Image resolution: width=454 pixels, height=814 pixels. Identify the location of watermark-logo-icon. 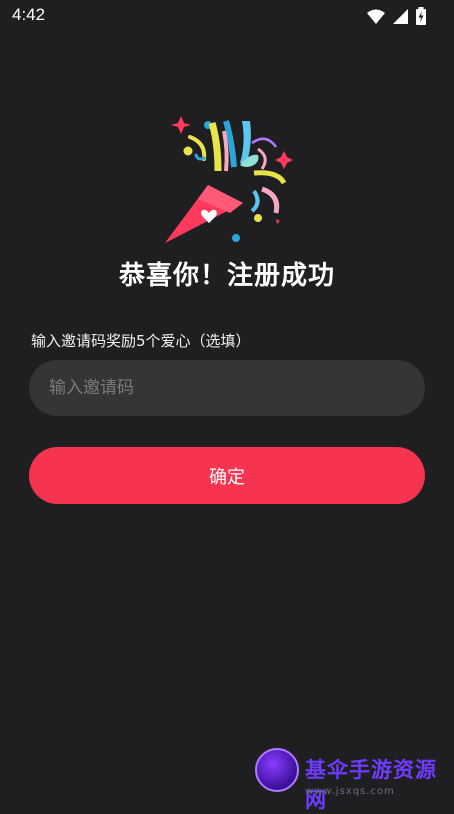
(277, 770).